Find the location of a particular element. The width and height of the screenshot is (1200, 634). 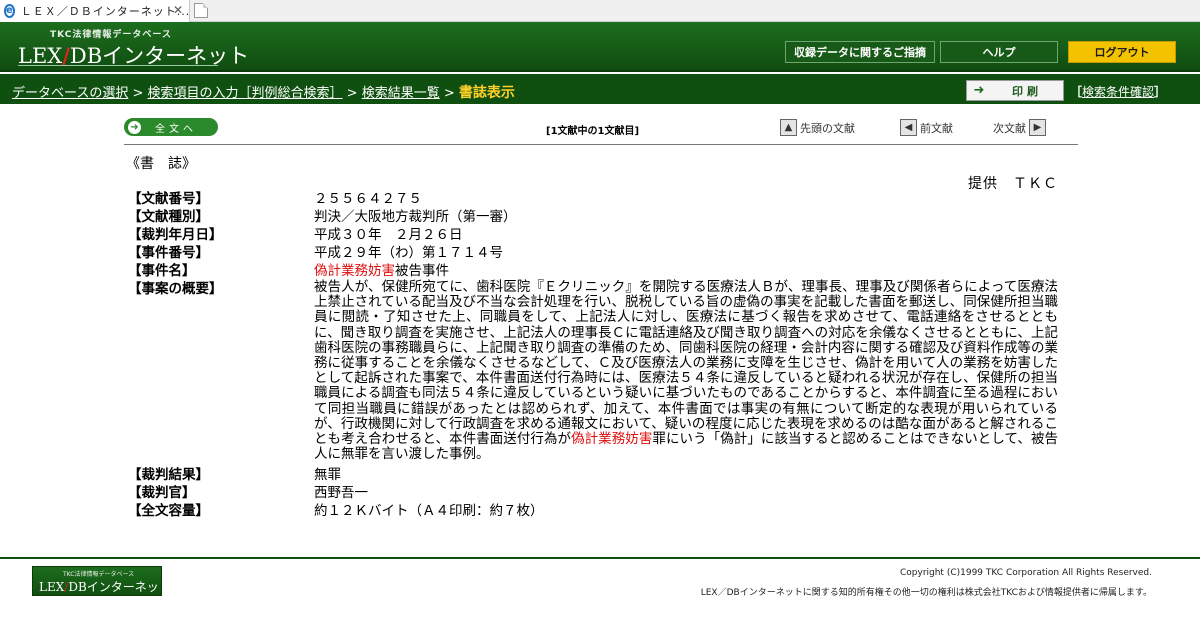

footer-logo: TKC法律情報データベース LEX/DBインターネット is located at coordinates (97, 588).